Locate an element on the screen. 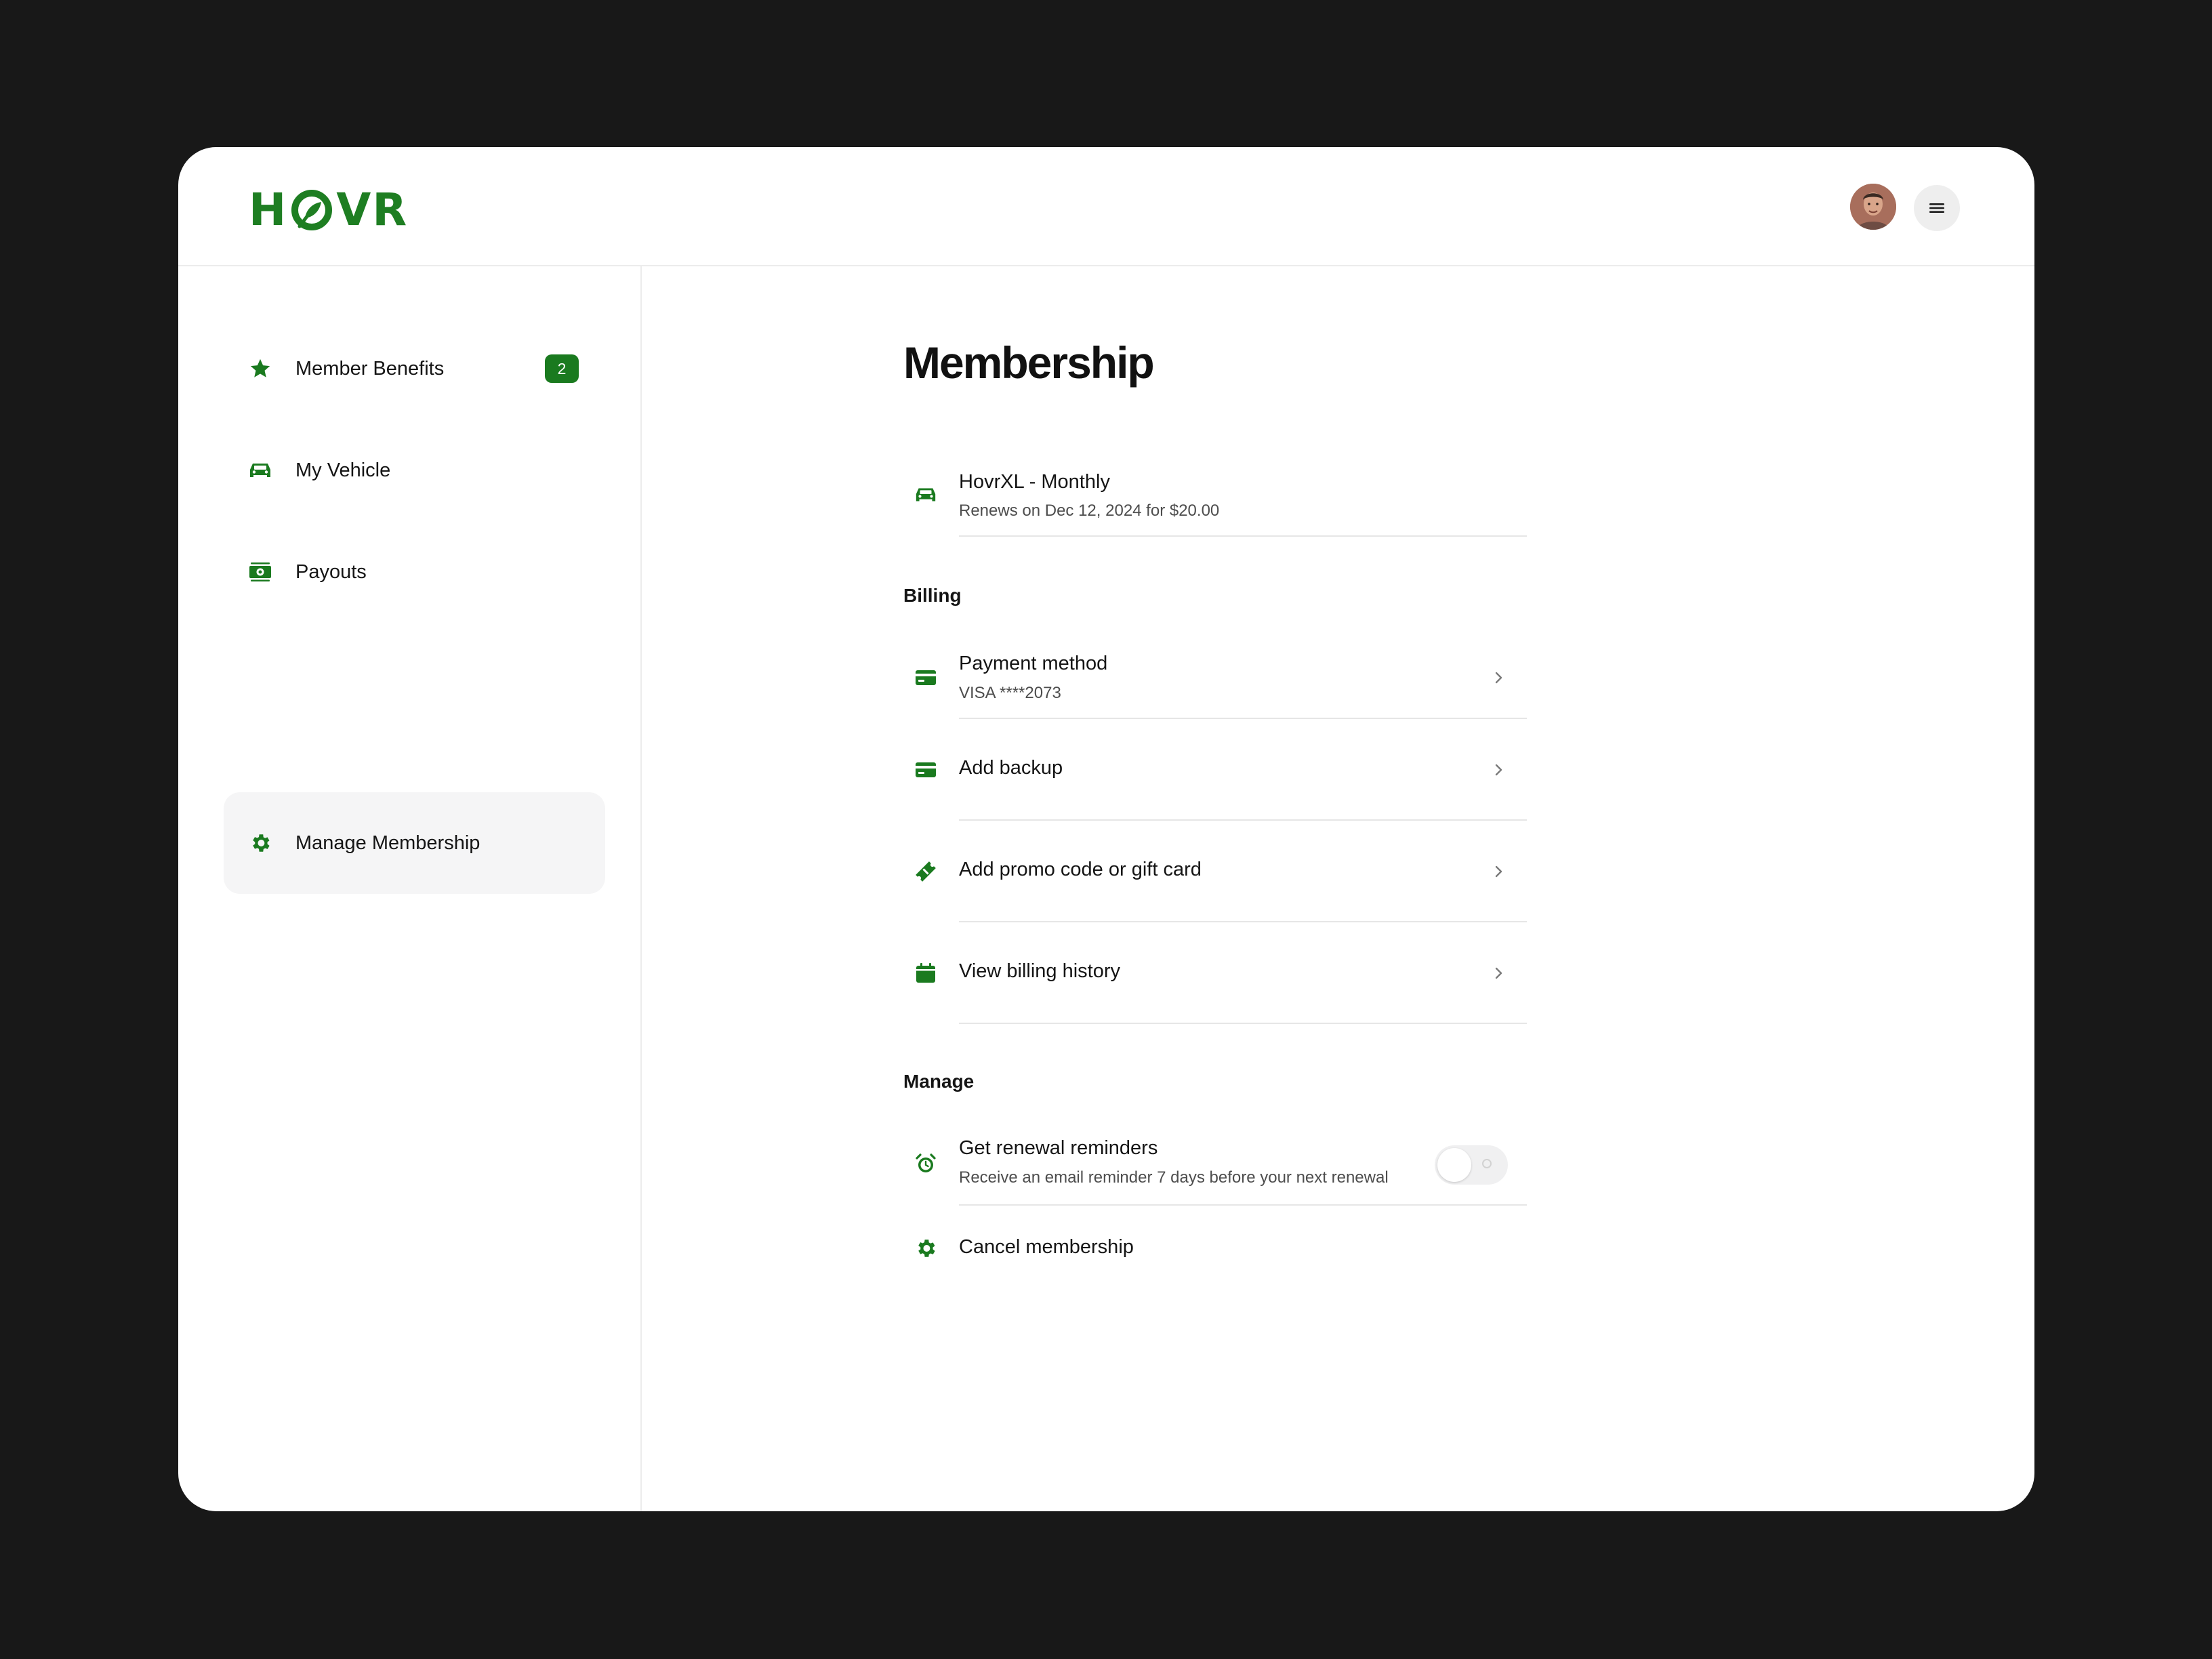 This screenshot has height=1659, width=2212. cancel-membership-label: Cancel membership is located at coordinates (1046, 1247).